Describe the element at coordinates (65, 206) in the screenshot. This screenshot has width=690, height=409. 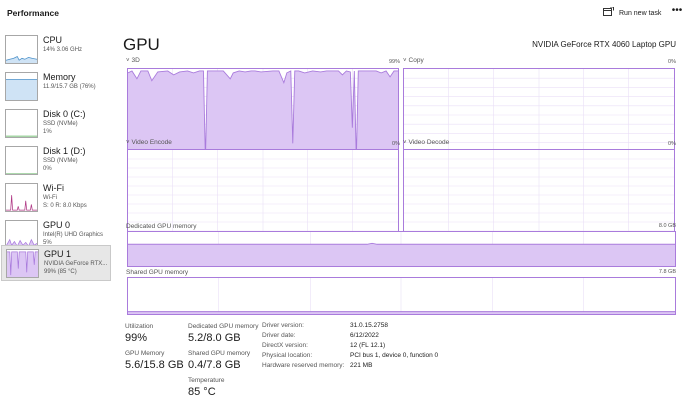
I see `sidebar-item-value: S: 0 R: 8.0 Kbps` at that location.